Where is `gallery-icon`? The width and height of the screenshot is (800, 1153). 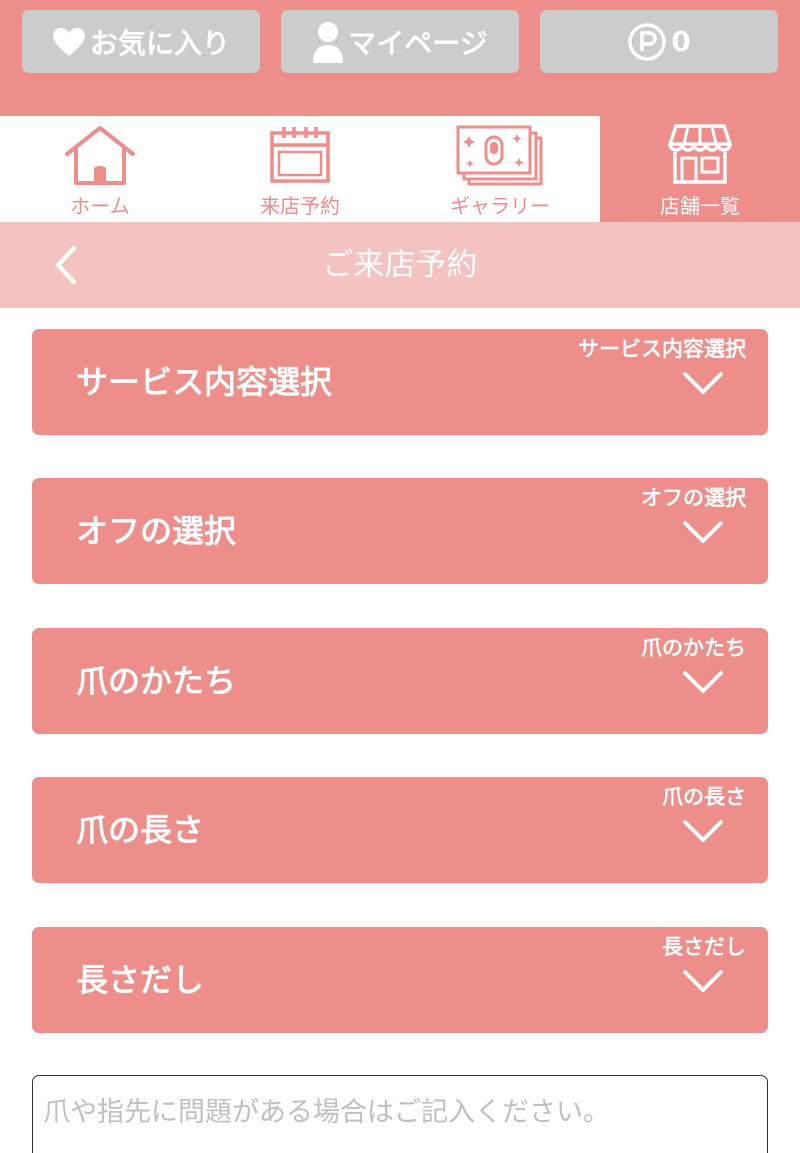 gallery-icon is located at coordinates (499, 155).